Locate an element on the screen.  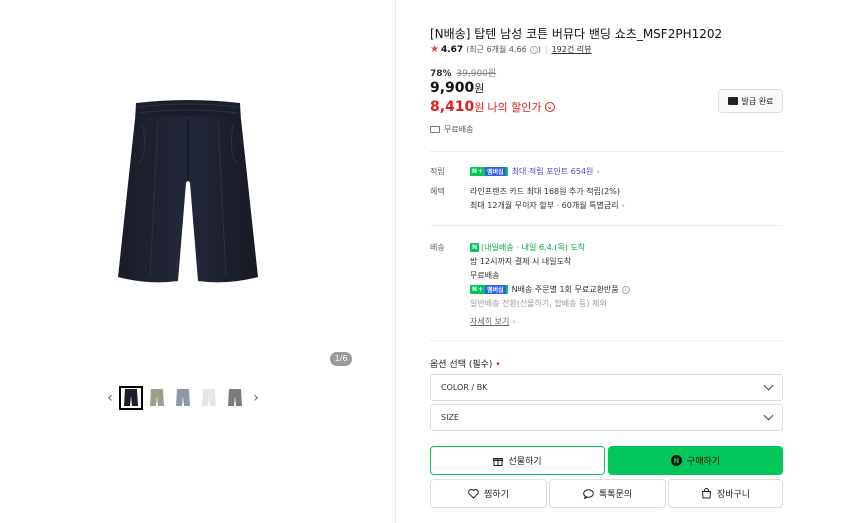
discount-line: 78% 39,900원 is located at coordinates (463, 72).